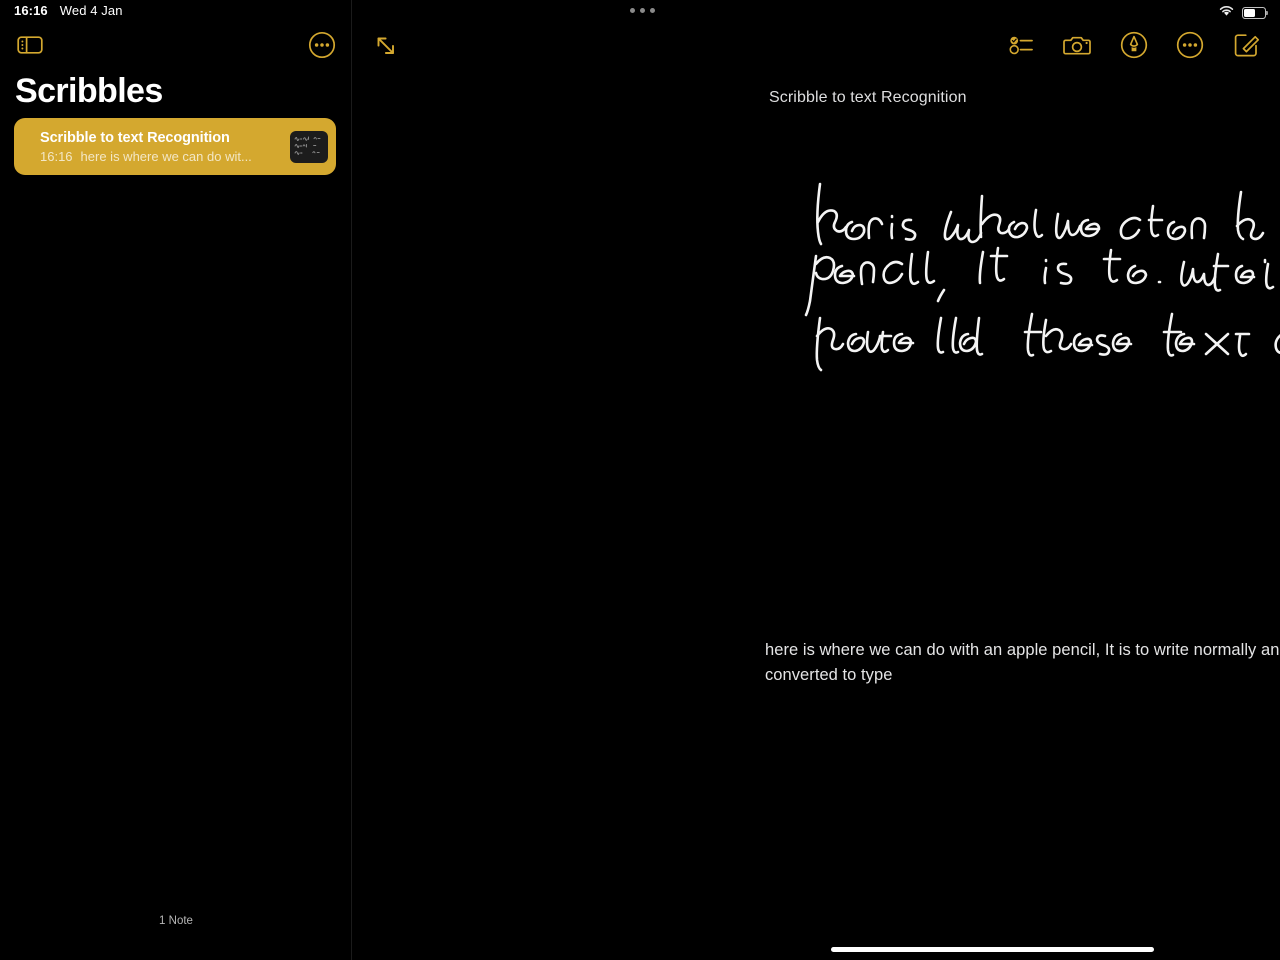 The width and height of the screenshot is (1280, 960). I want to click on status-bar-right, so click(1243, 13).